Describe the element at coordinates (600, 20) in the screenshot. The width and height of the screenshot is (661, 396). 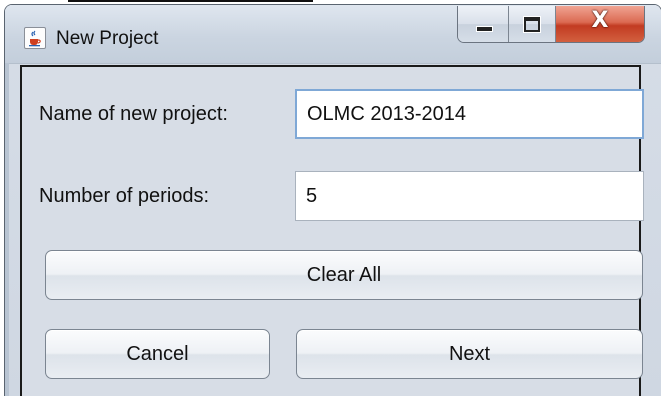
I see `close-icon: X` at that location.